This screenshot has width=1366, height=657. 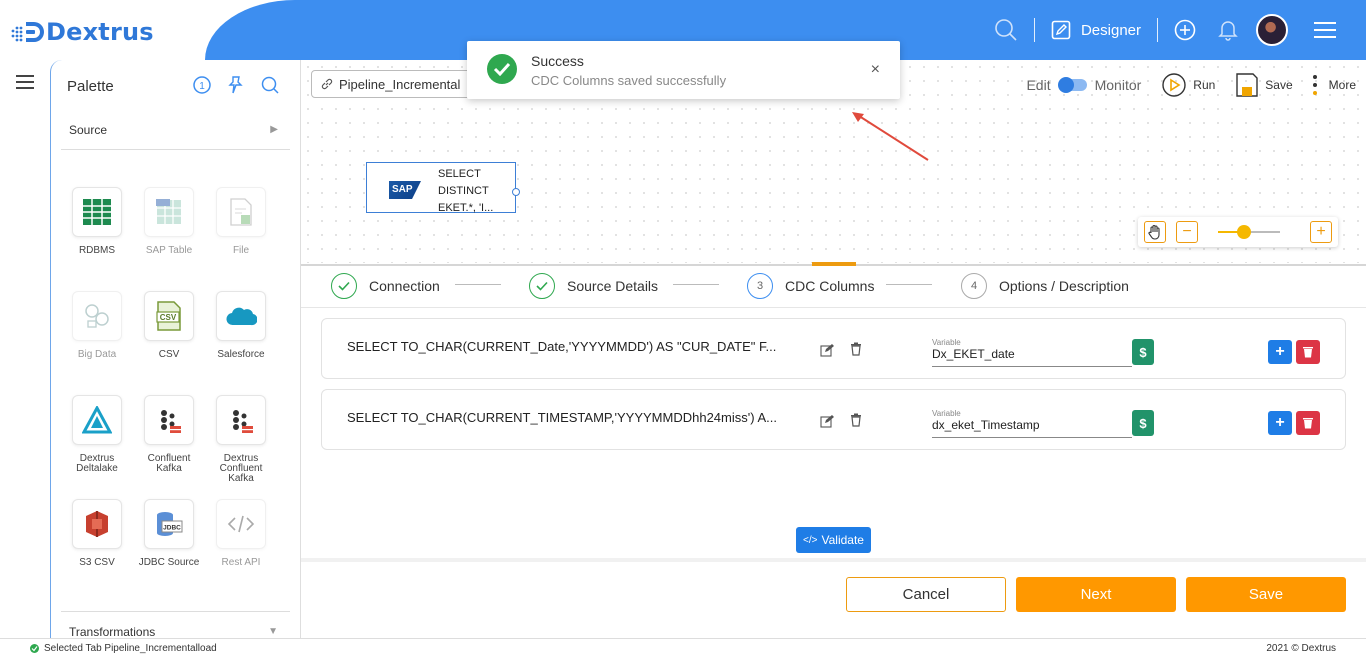 I want to click on palette-tools: 1, so click(x=236, y=85).